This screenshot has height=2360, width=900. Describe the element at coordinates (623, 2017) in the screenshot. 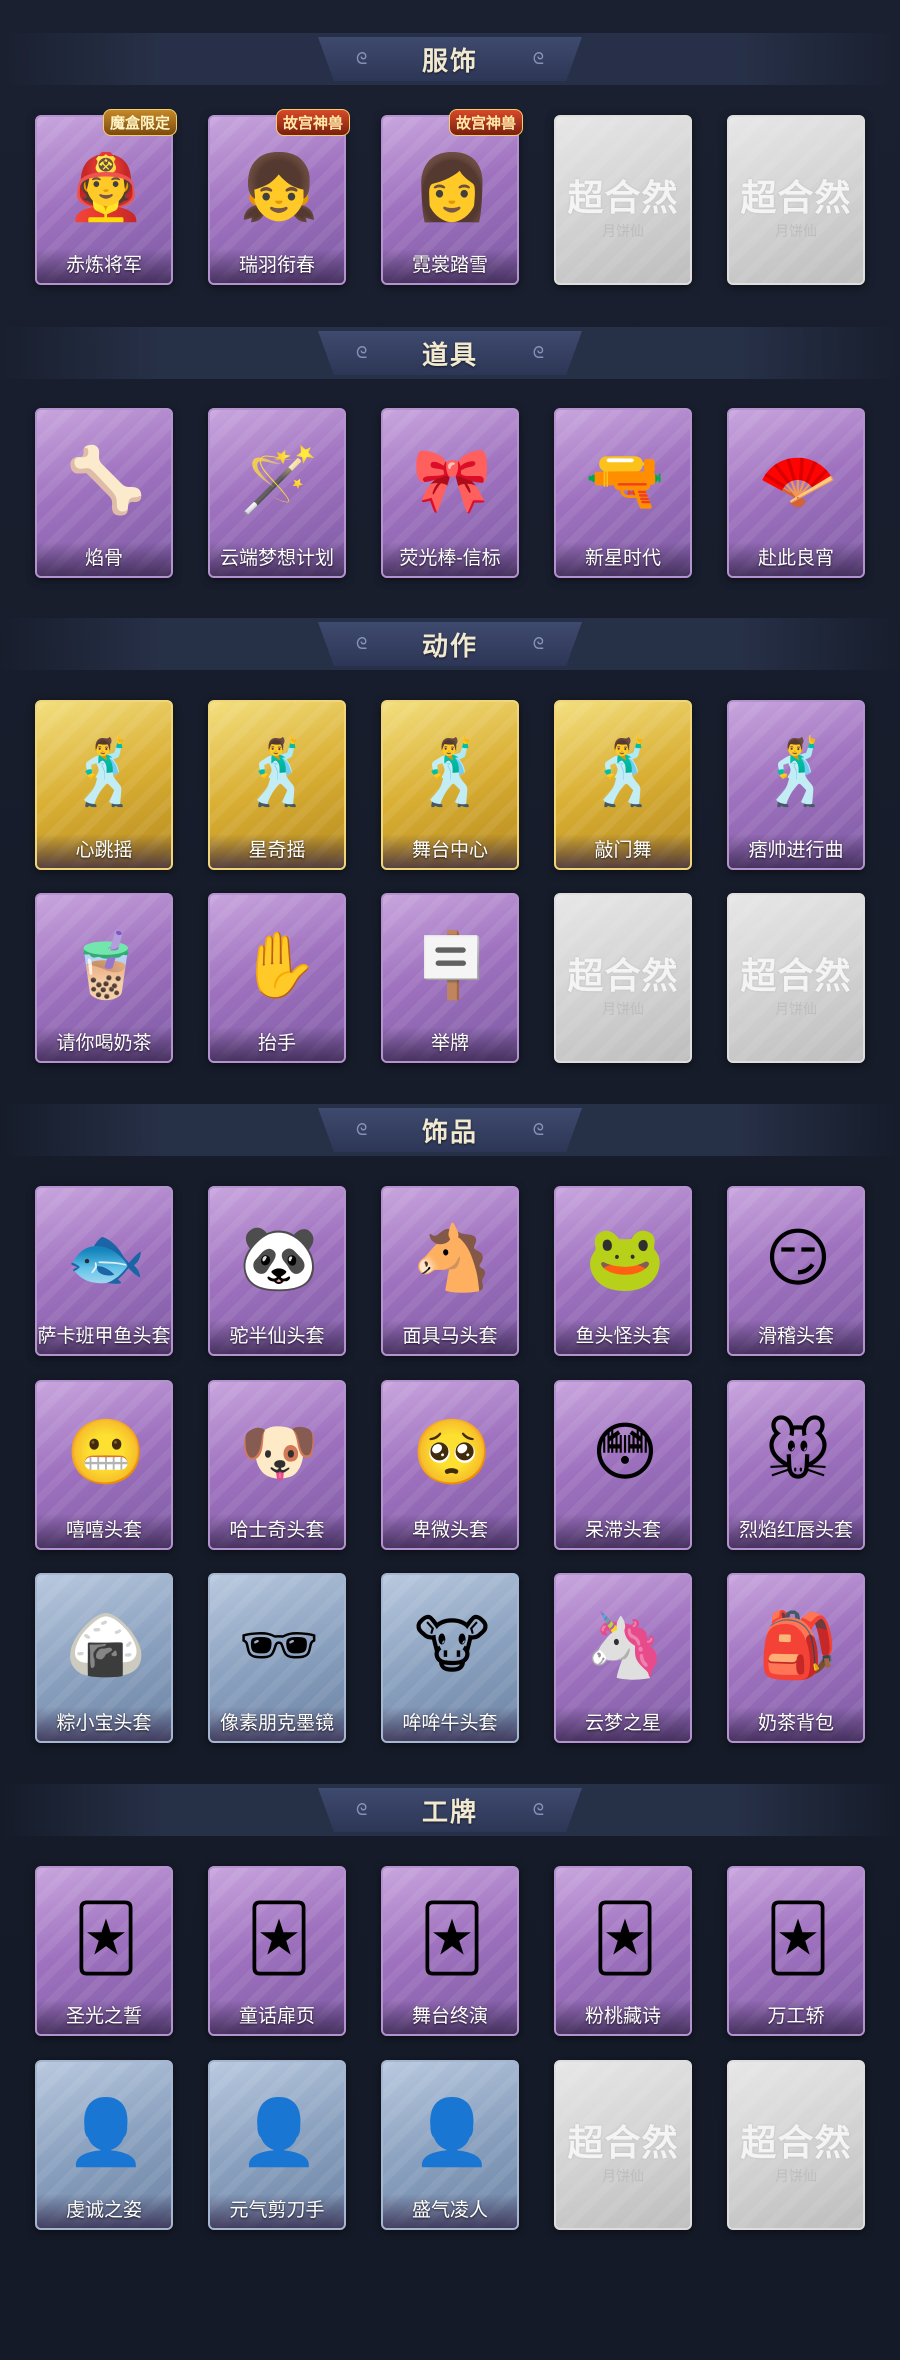

I see `item-label: 粉桃藏诗` at that location.